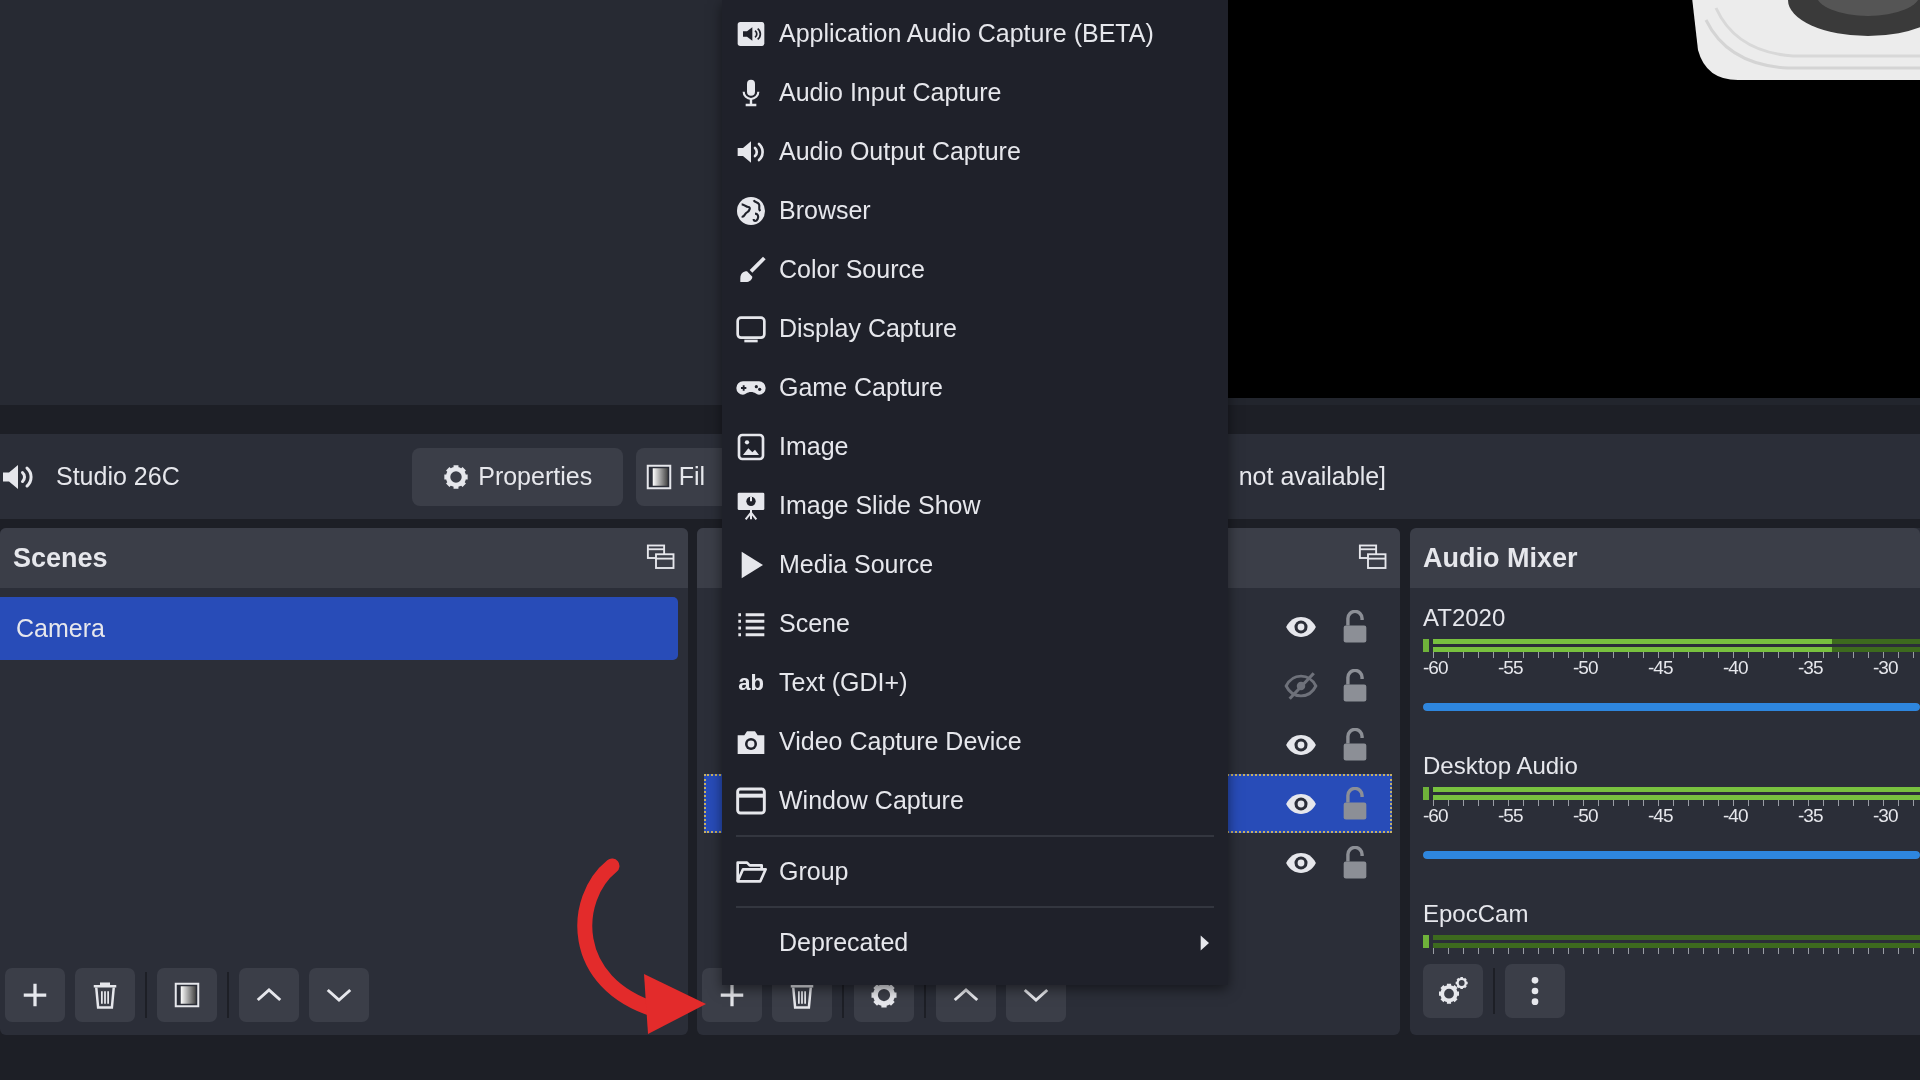  What do you see at coordinates (751, 682) in the screenshot?
I see `text-glyph: ab` at bounding box center [751, 682].